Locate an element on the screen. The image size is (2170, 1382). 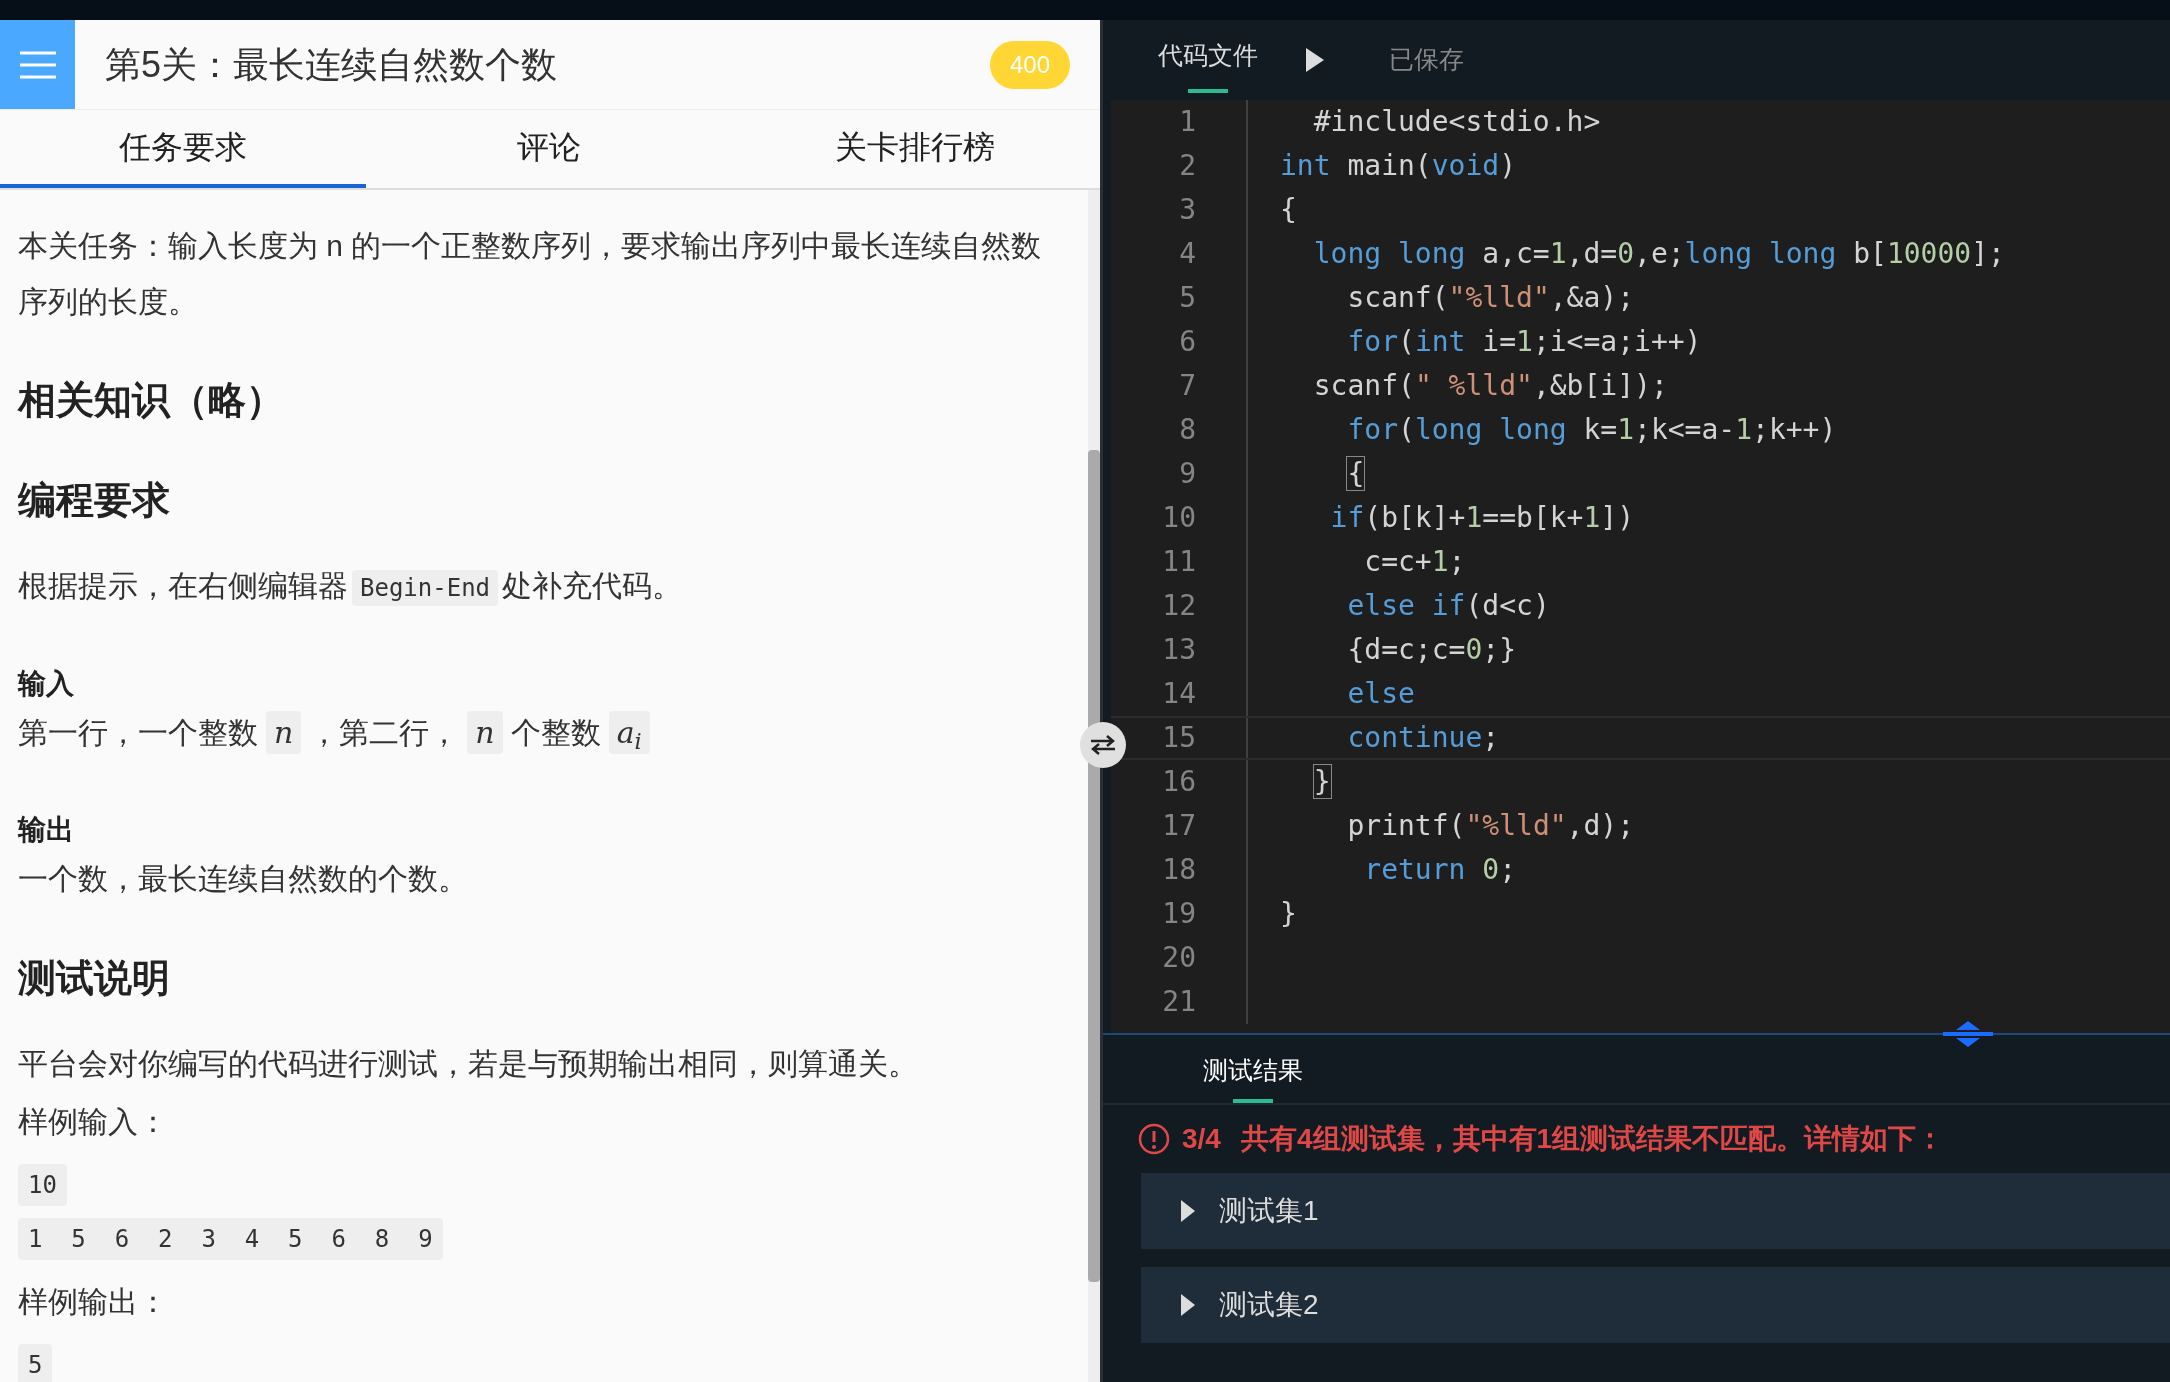
code-line: for(int i=1;i<=a;i++) is located at coordinates (1524, 342).